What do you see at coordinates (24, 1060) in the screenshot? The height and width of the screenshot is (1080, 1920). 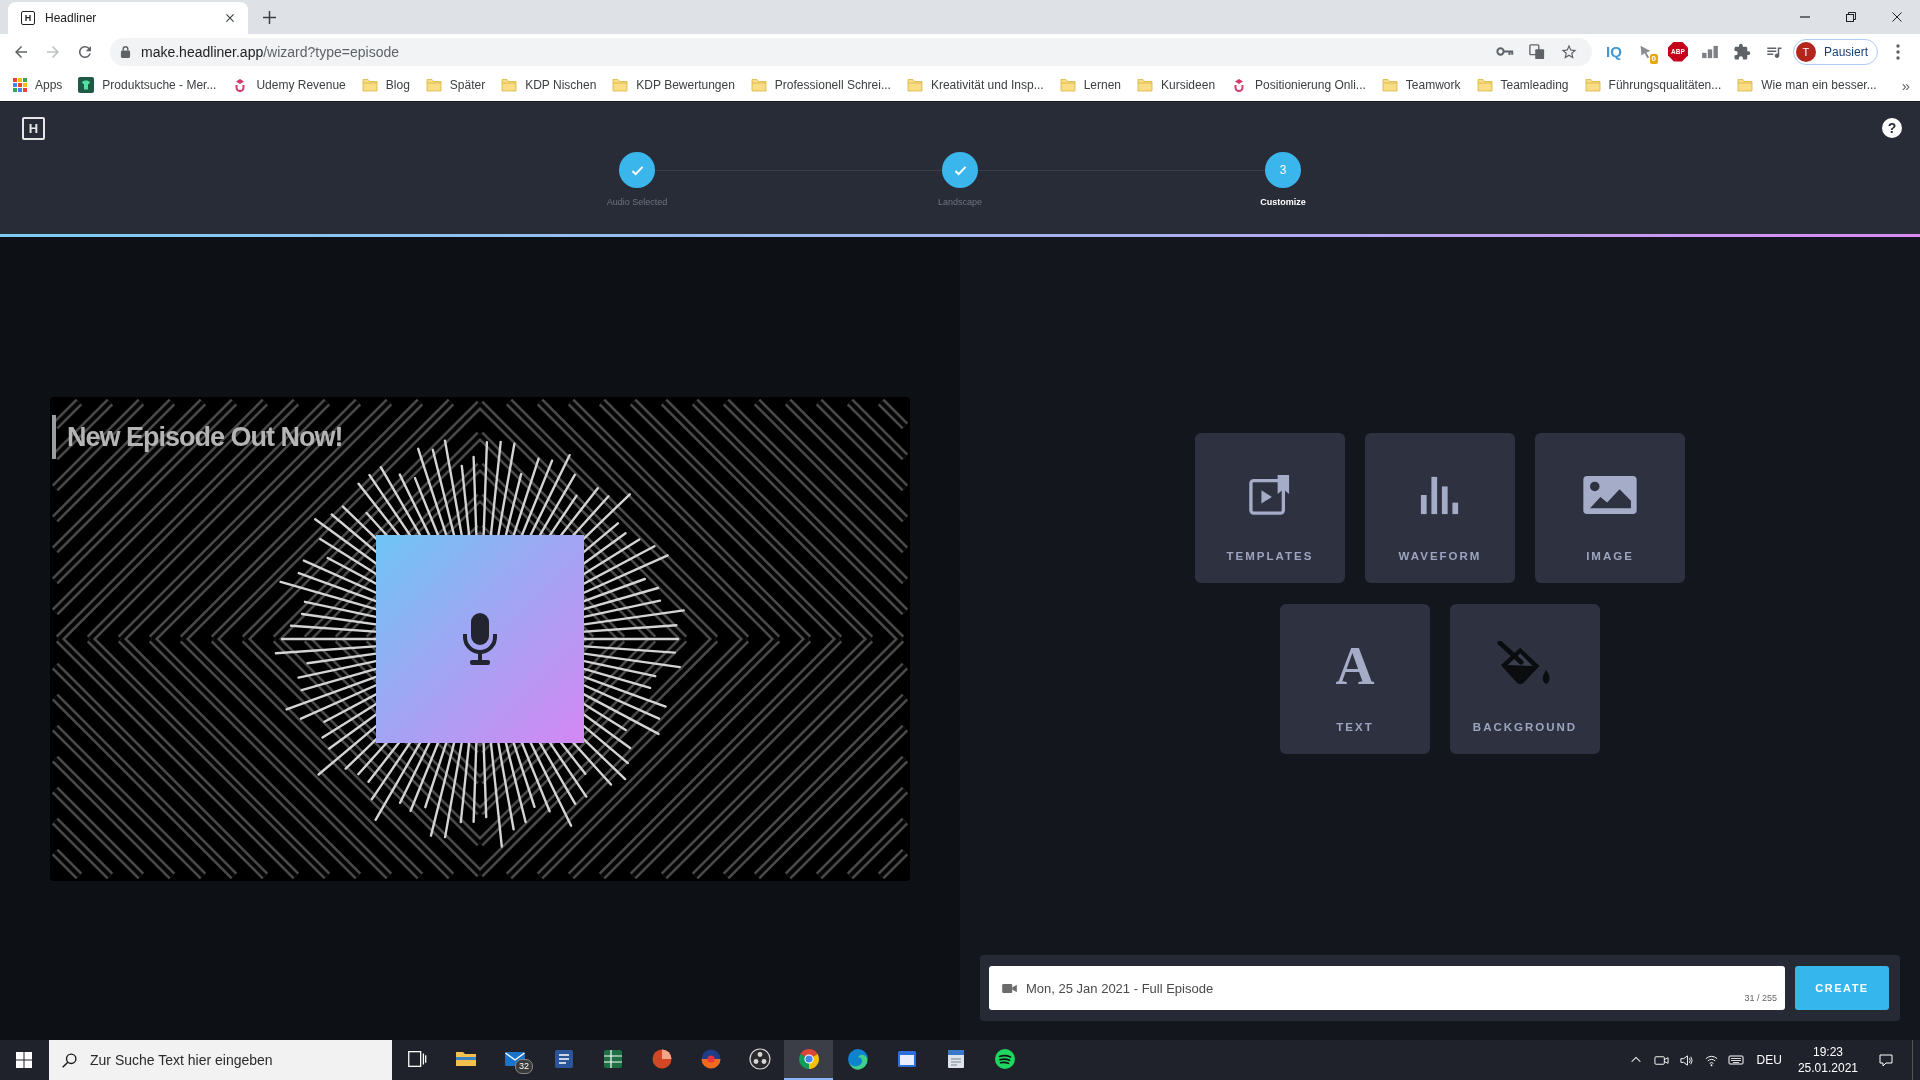 I see `windows-logo-icon` at bounding box center [24, 1060].